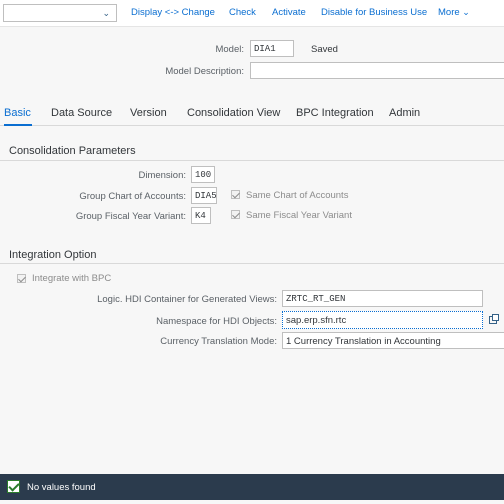 This screenshot has width=504, height=504. I want to click on integrate-with-bpc-checkbox, so click(21, 278).